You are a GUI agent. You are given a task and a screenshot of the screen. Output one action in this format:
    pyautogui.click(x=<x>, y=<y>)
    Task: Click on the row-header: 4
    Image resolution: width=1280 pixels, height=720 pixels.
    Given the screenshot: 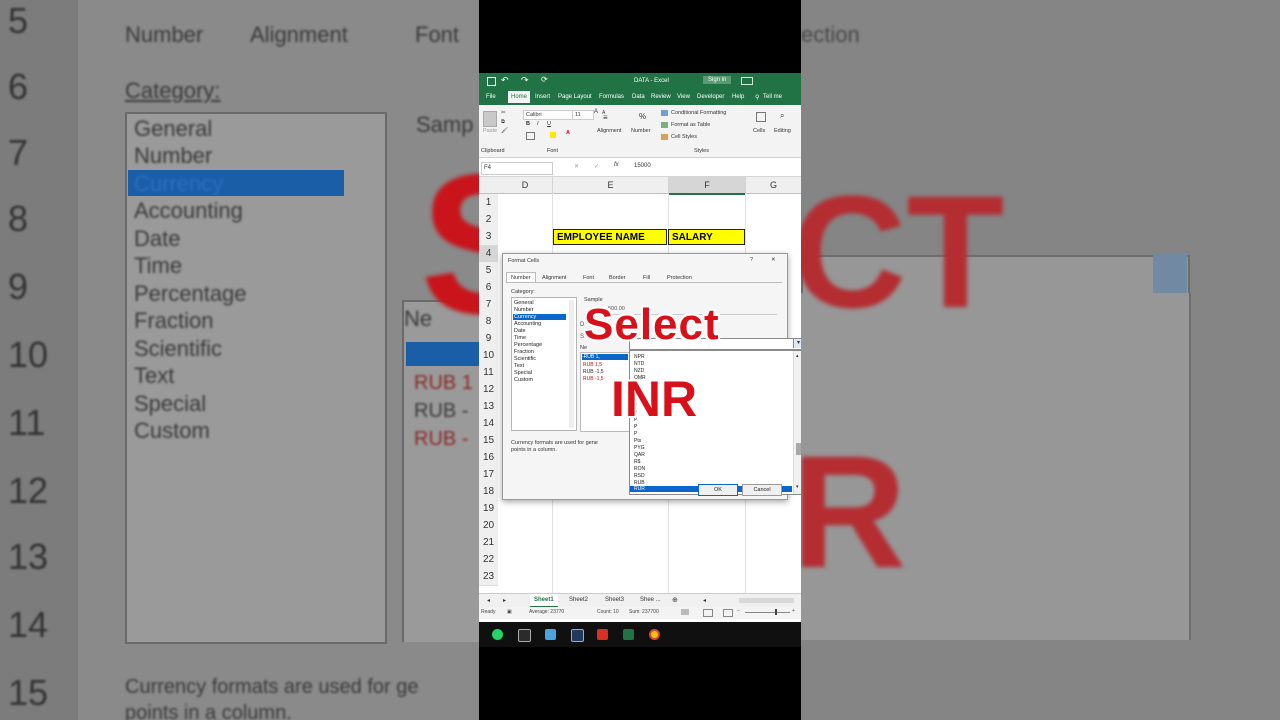 What is the action you would take?
    pyautogui.click(x=488, y=254)
    